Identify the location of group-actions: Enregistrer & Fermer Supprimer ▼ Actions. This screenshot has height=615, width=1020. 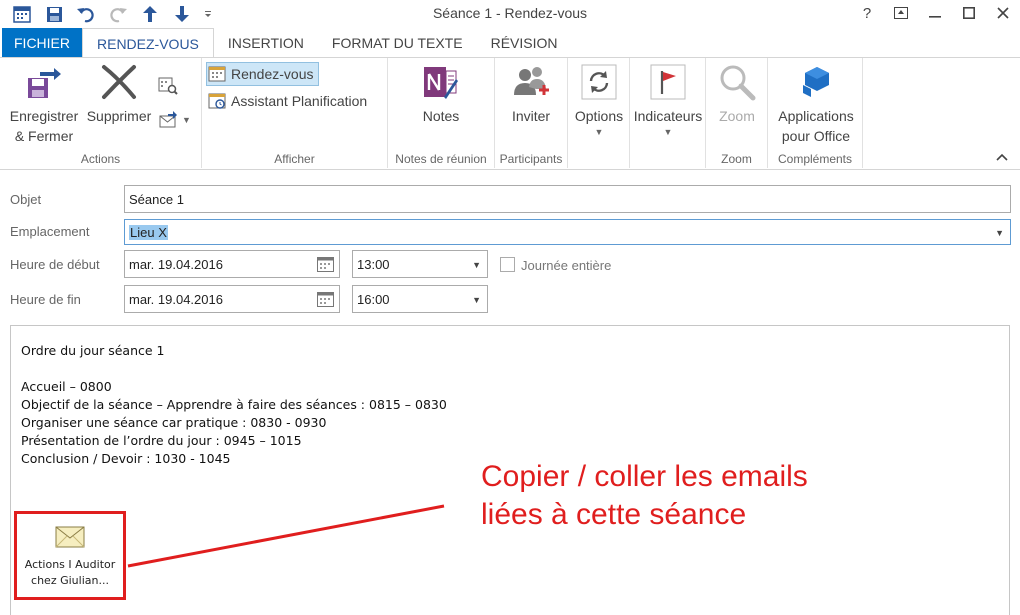
(101, 113).